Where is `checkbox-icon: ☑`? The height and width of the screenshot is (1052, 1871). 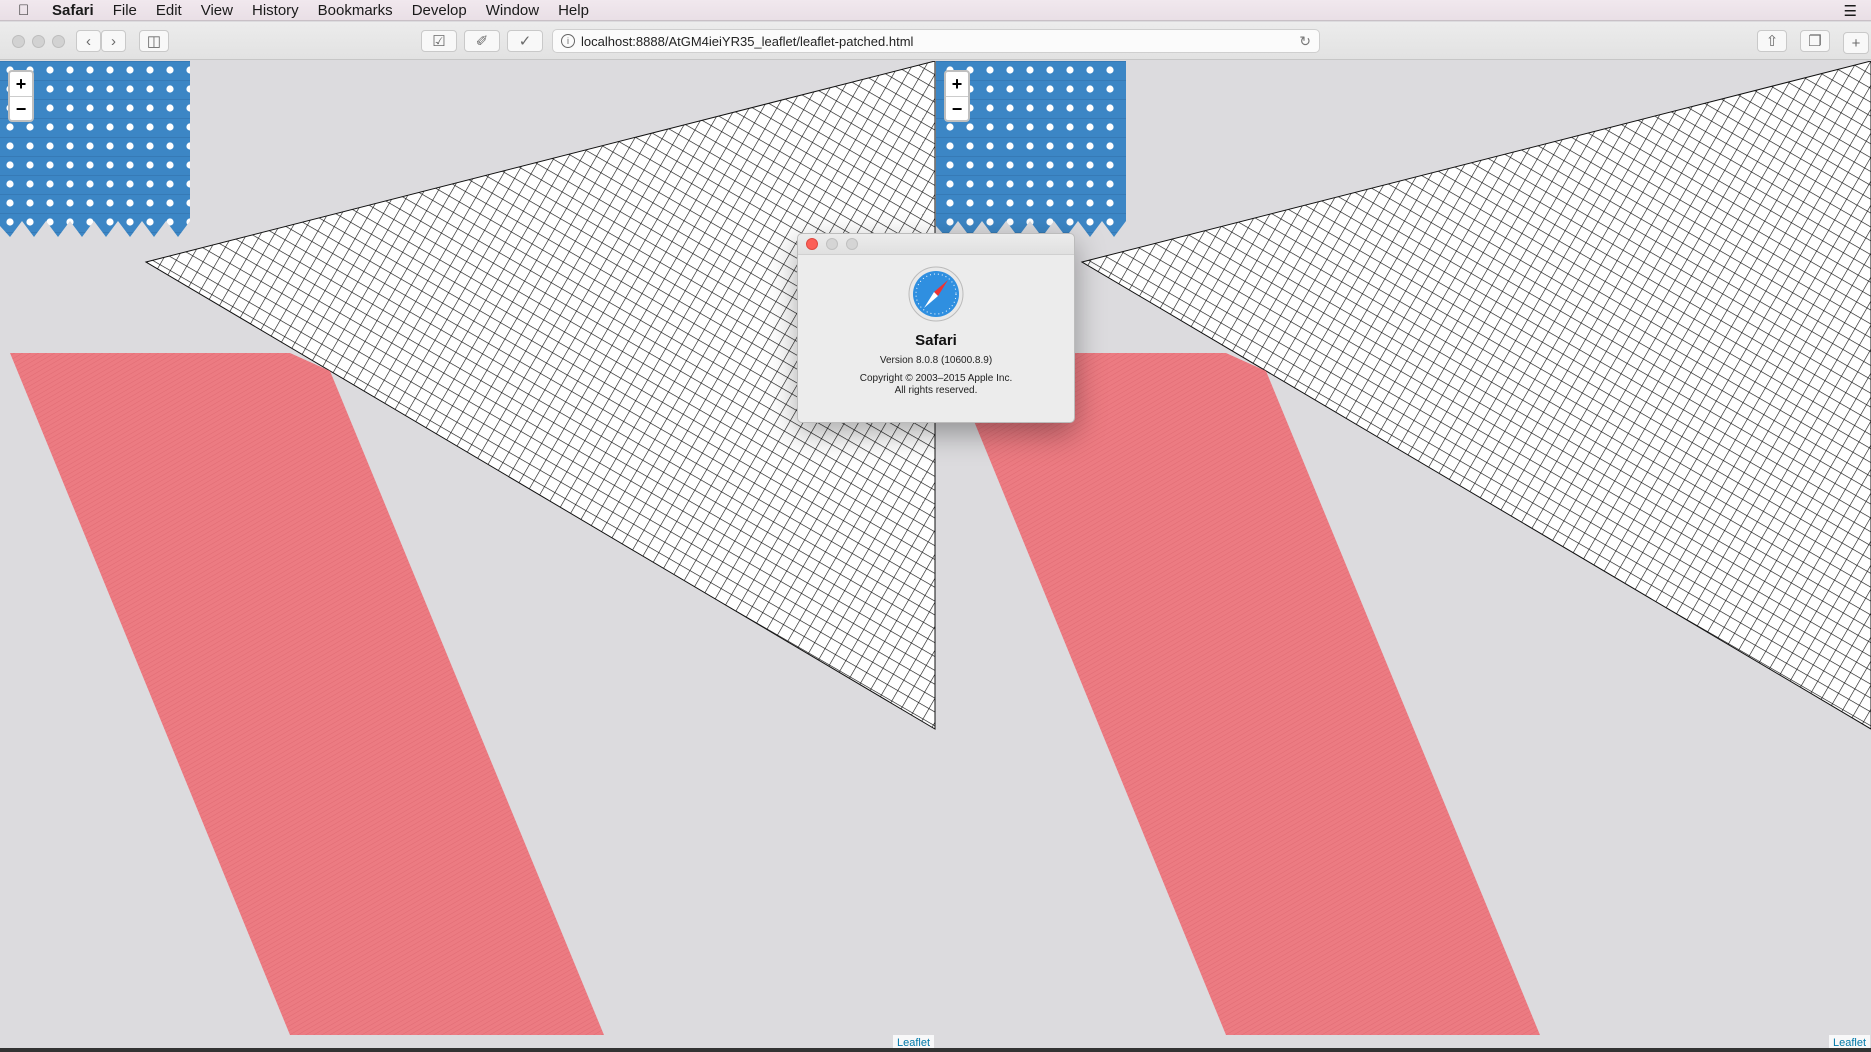
checkbox-icon: ☑ is located at coordinates (439, 41).